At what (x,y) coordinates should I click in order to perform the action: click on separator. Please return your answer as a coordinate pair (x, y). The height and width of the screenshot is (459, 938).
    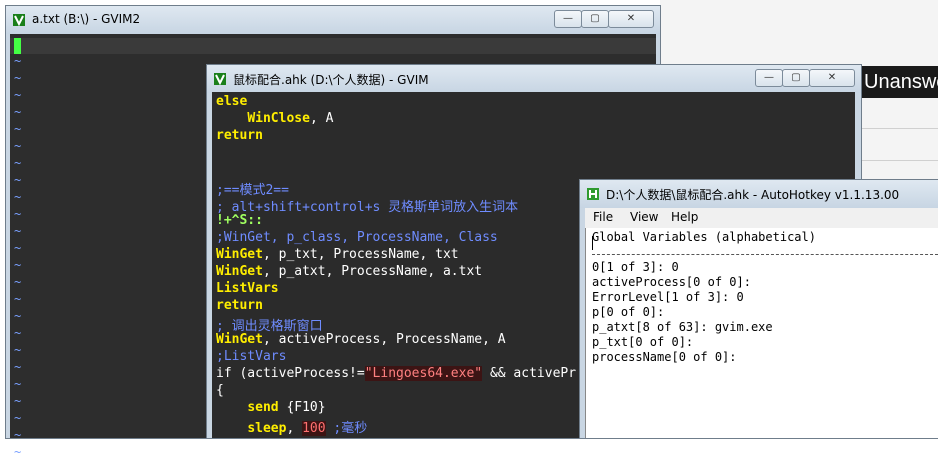
    Looking at the image, I should click on (765, 254).